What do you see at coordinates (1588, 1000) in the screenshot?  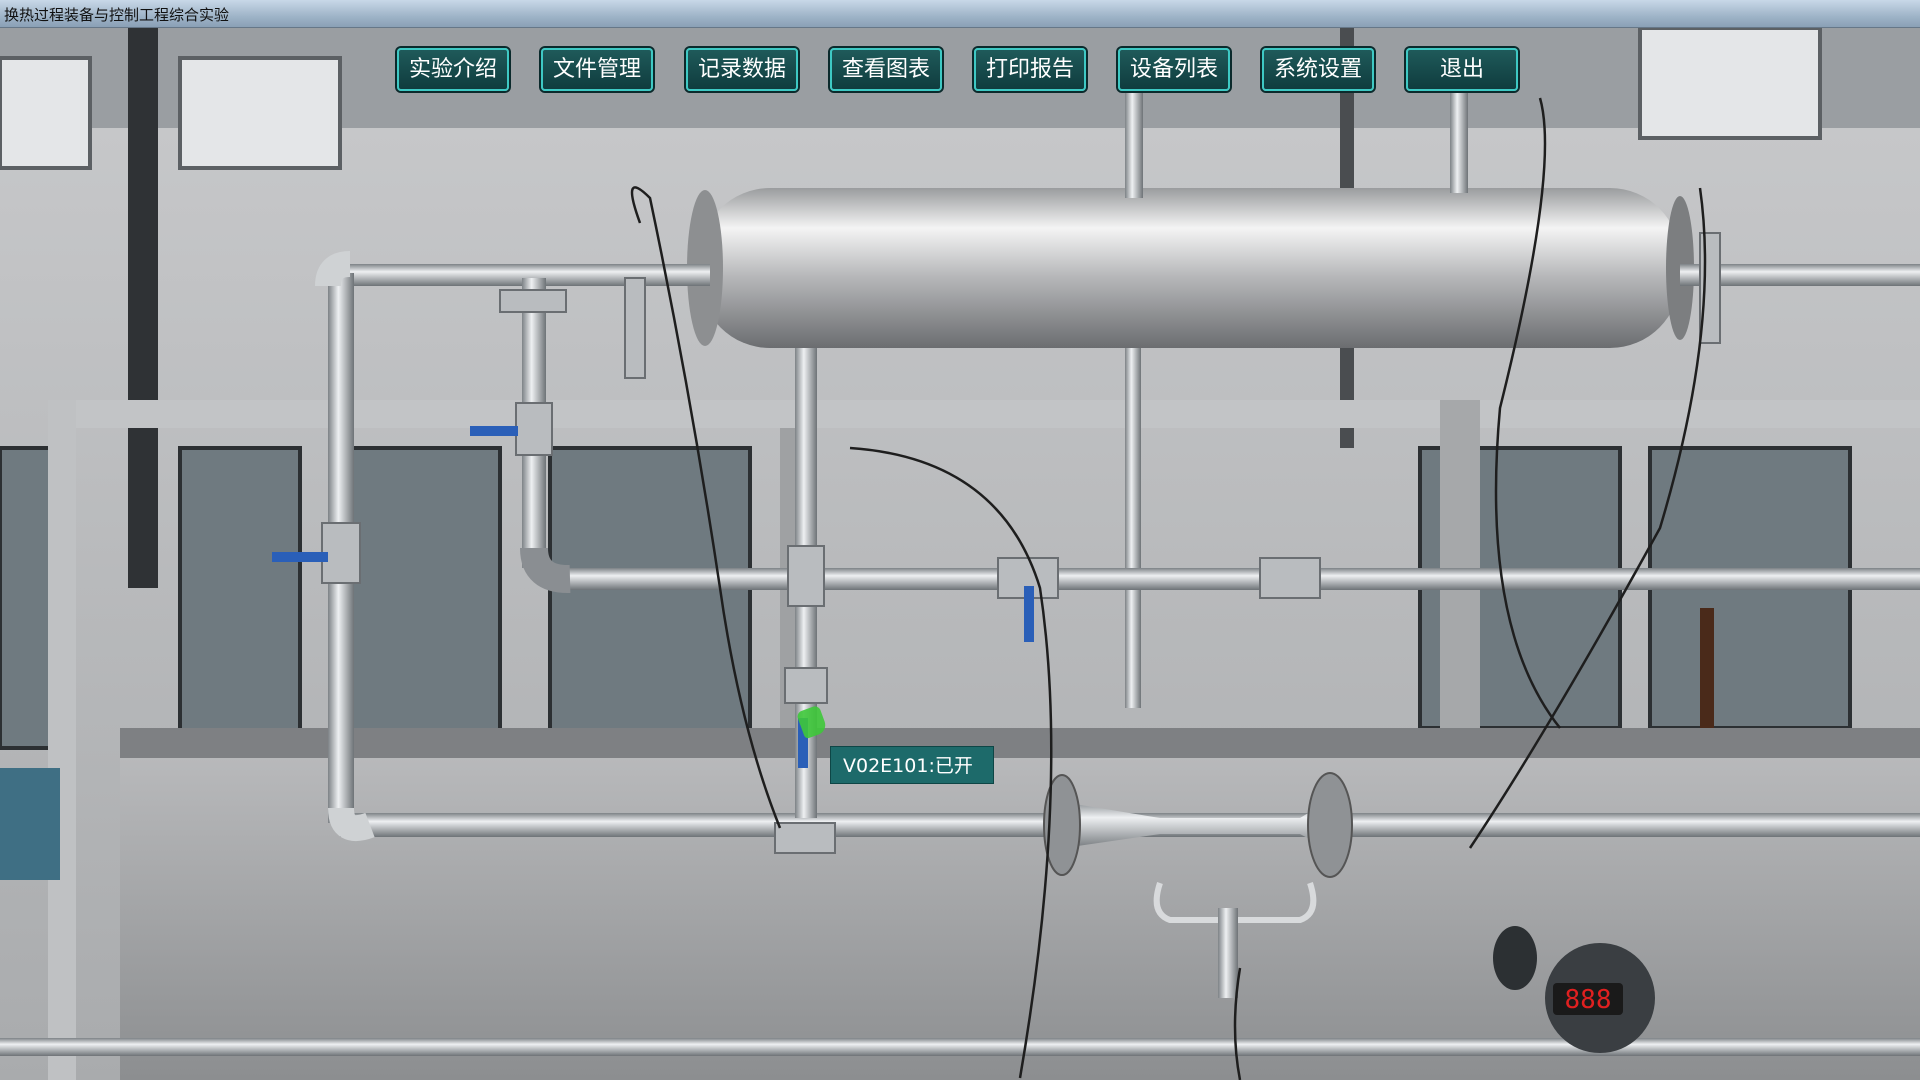 I see `meter-display-value: 888` at bounding box center [1588, 1000].